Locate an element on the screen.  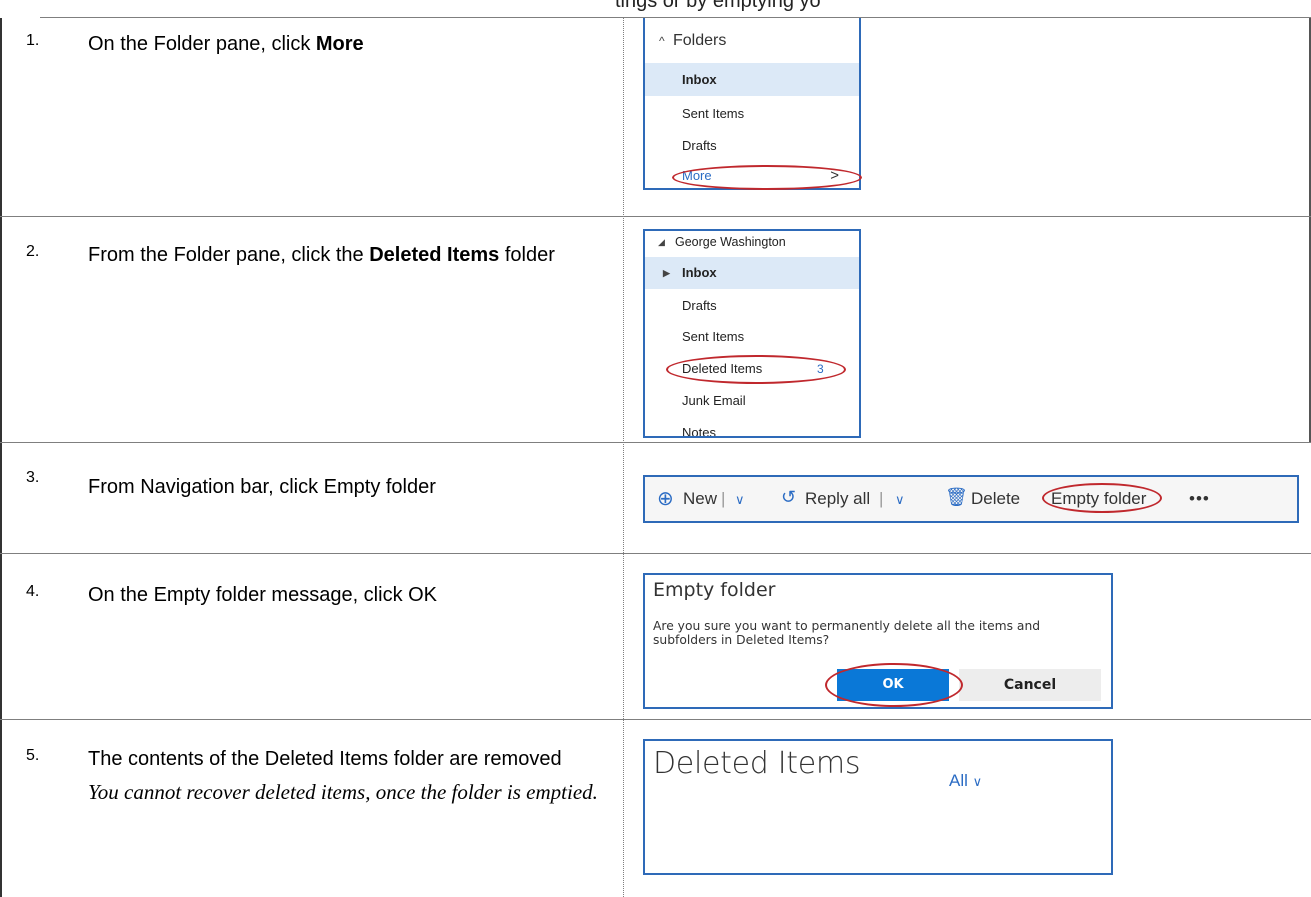
dialog-title: Empty folder is located at coordinates (714, 590).